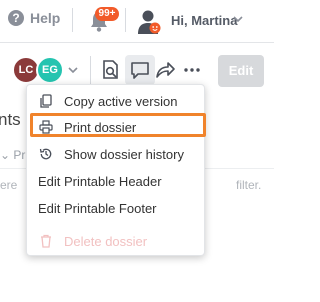 Image resolution: width=320 pixels, height=302 pixels. What do you see at coordinates (107, 14) in the screenshot?
I see `notification-badge: 99+` at bounding box center [107, 14].